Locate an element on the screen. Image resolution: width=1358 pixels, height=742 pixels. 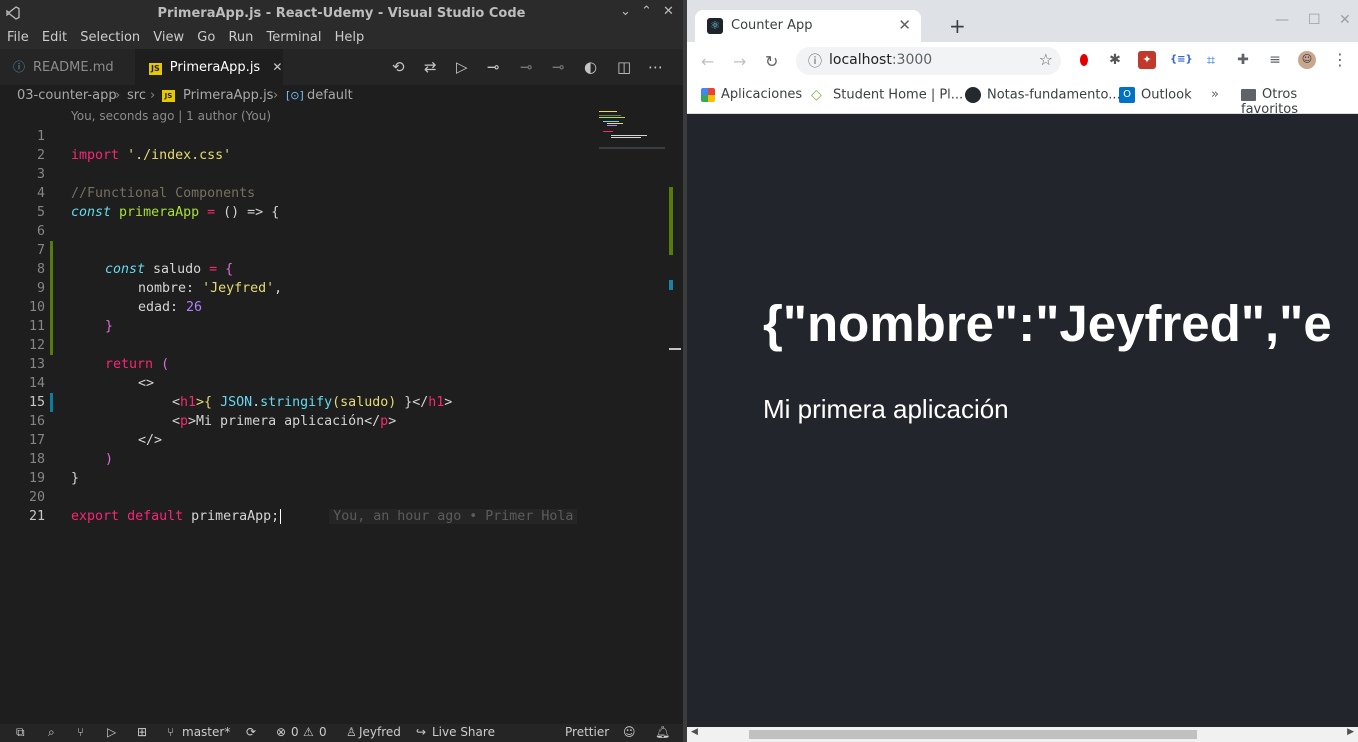
menu-help: Help is located at coordinates (350, 36).